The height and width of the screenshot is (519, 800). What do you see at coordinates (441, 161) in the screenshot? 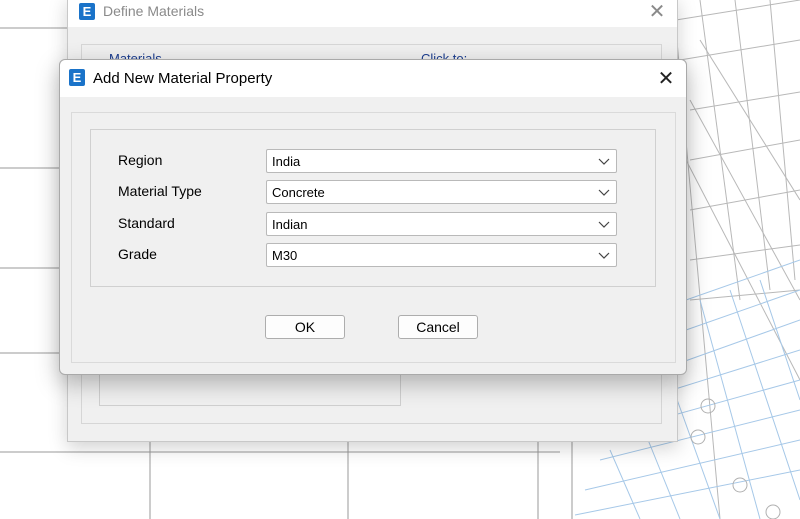
I see `region-select: India` at bounding box center [441, 161].